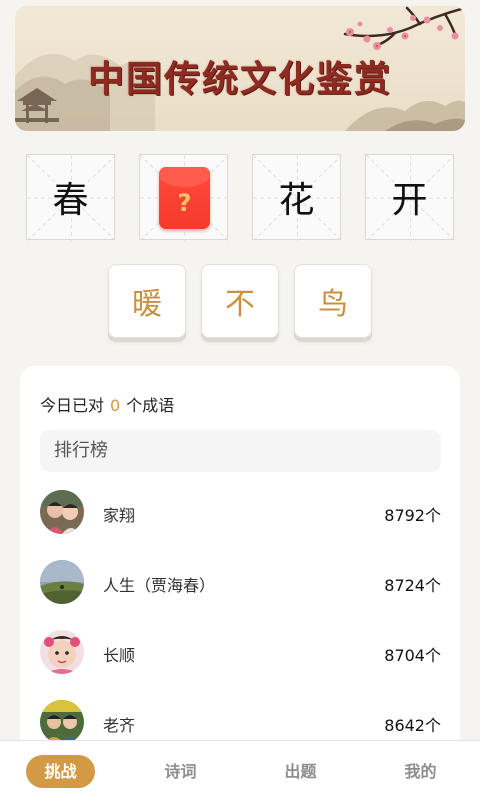 The width and height of the screenshot is (480, 800). I want to click on leaderboard-row: 家翔 8792个, so click(240, 512).